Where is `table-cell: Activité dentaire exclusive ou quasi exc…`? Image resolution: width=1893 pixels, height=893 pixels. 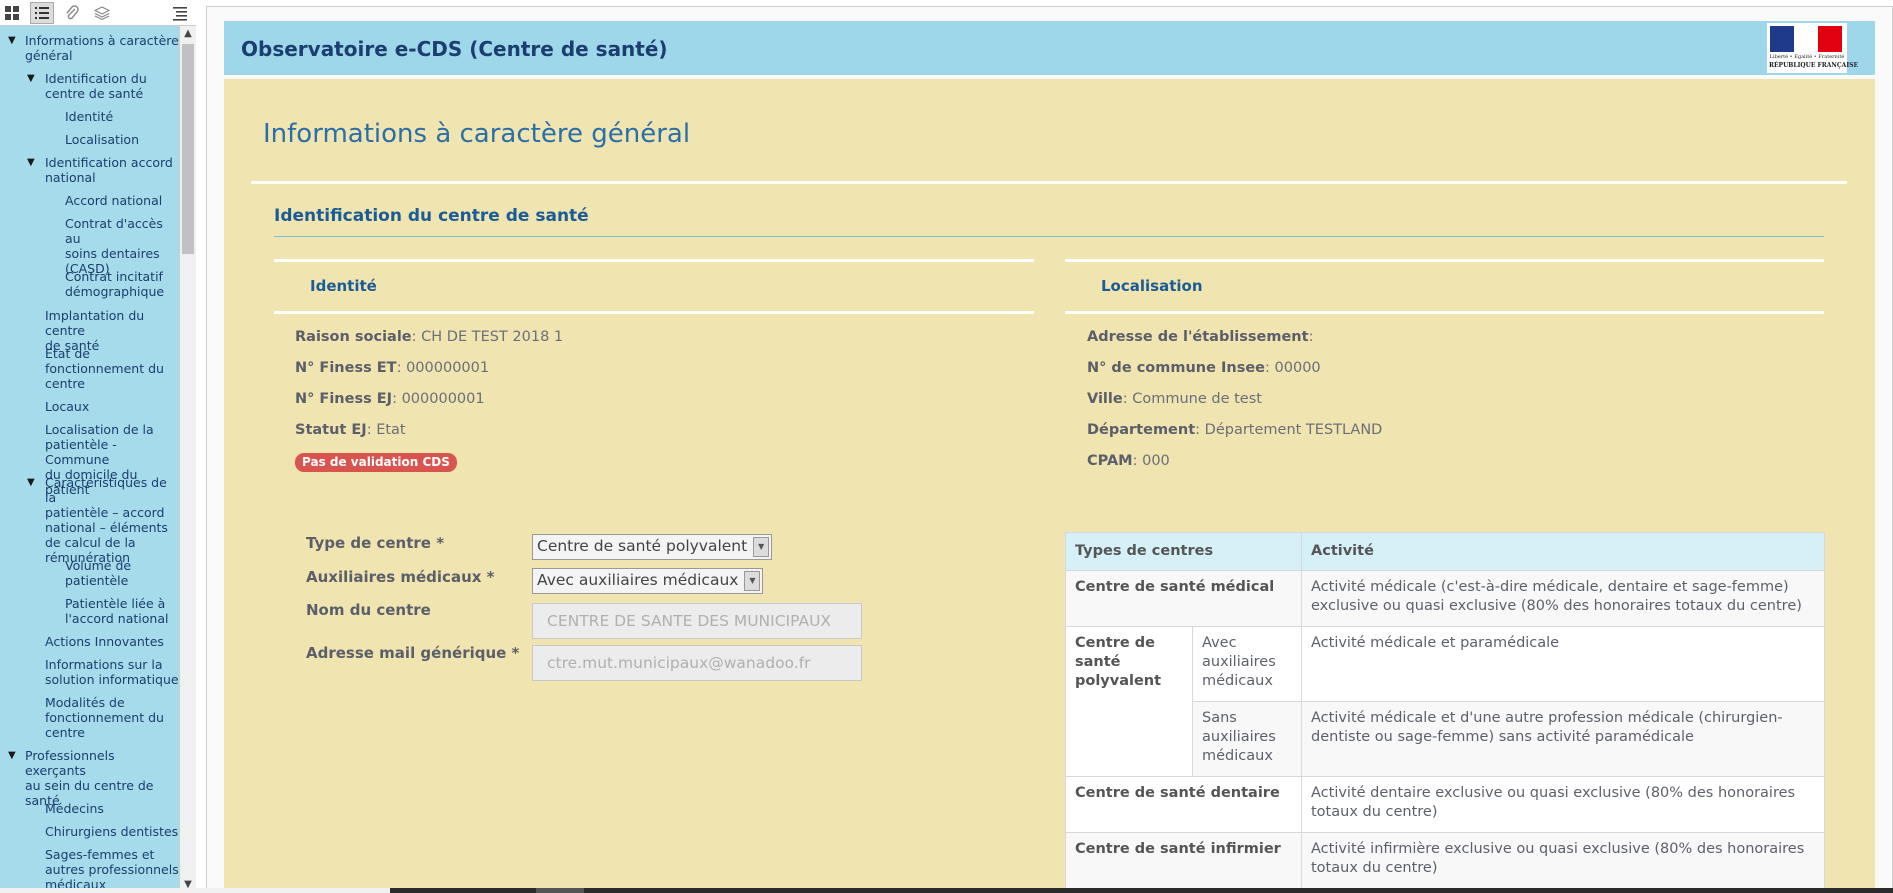 table-cell: Activité dentaire exclusive ou quasi exc… is located at coordinates (1563, 804).